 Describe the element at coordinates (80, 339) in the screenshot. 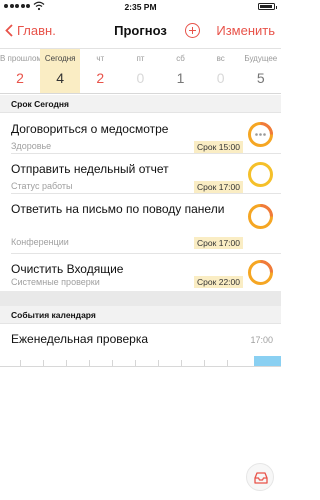

I see `event-title: Еженедельная проверка` at that location.